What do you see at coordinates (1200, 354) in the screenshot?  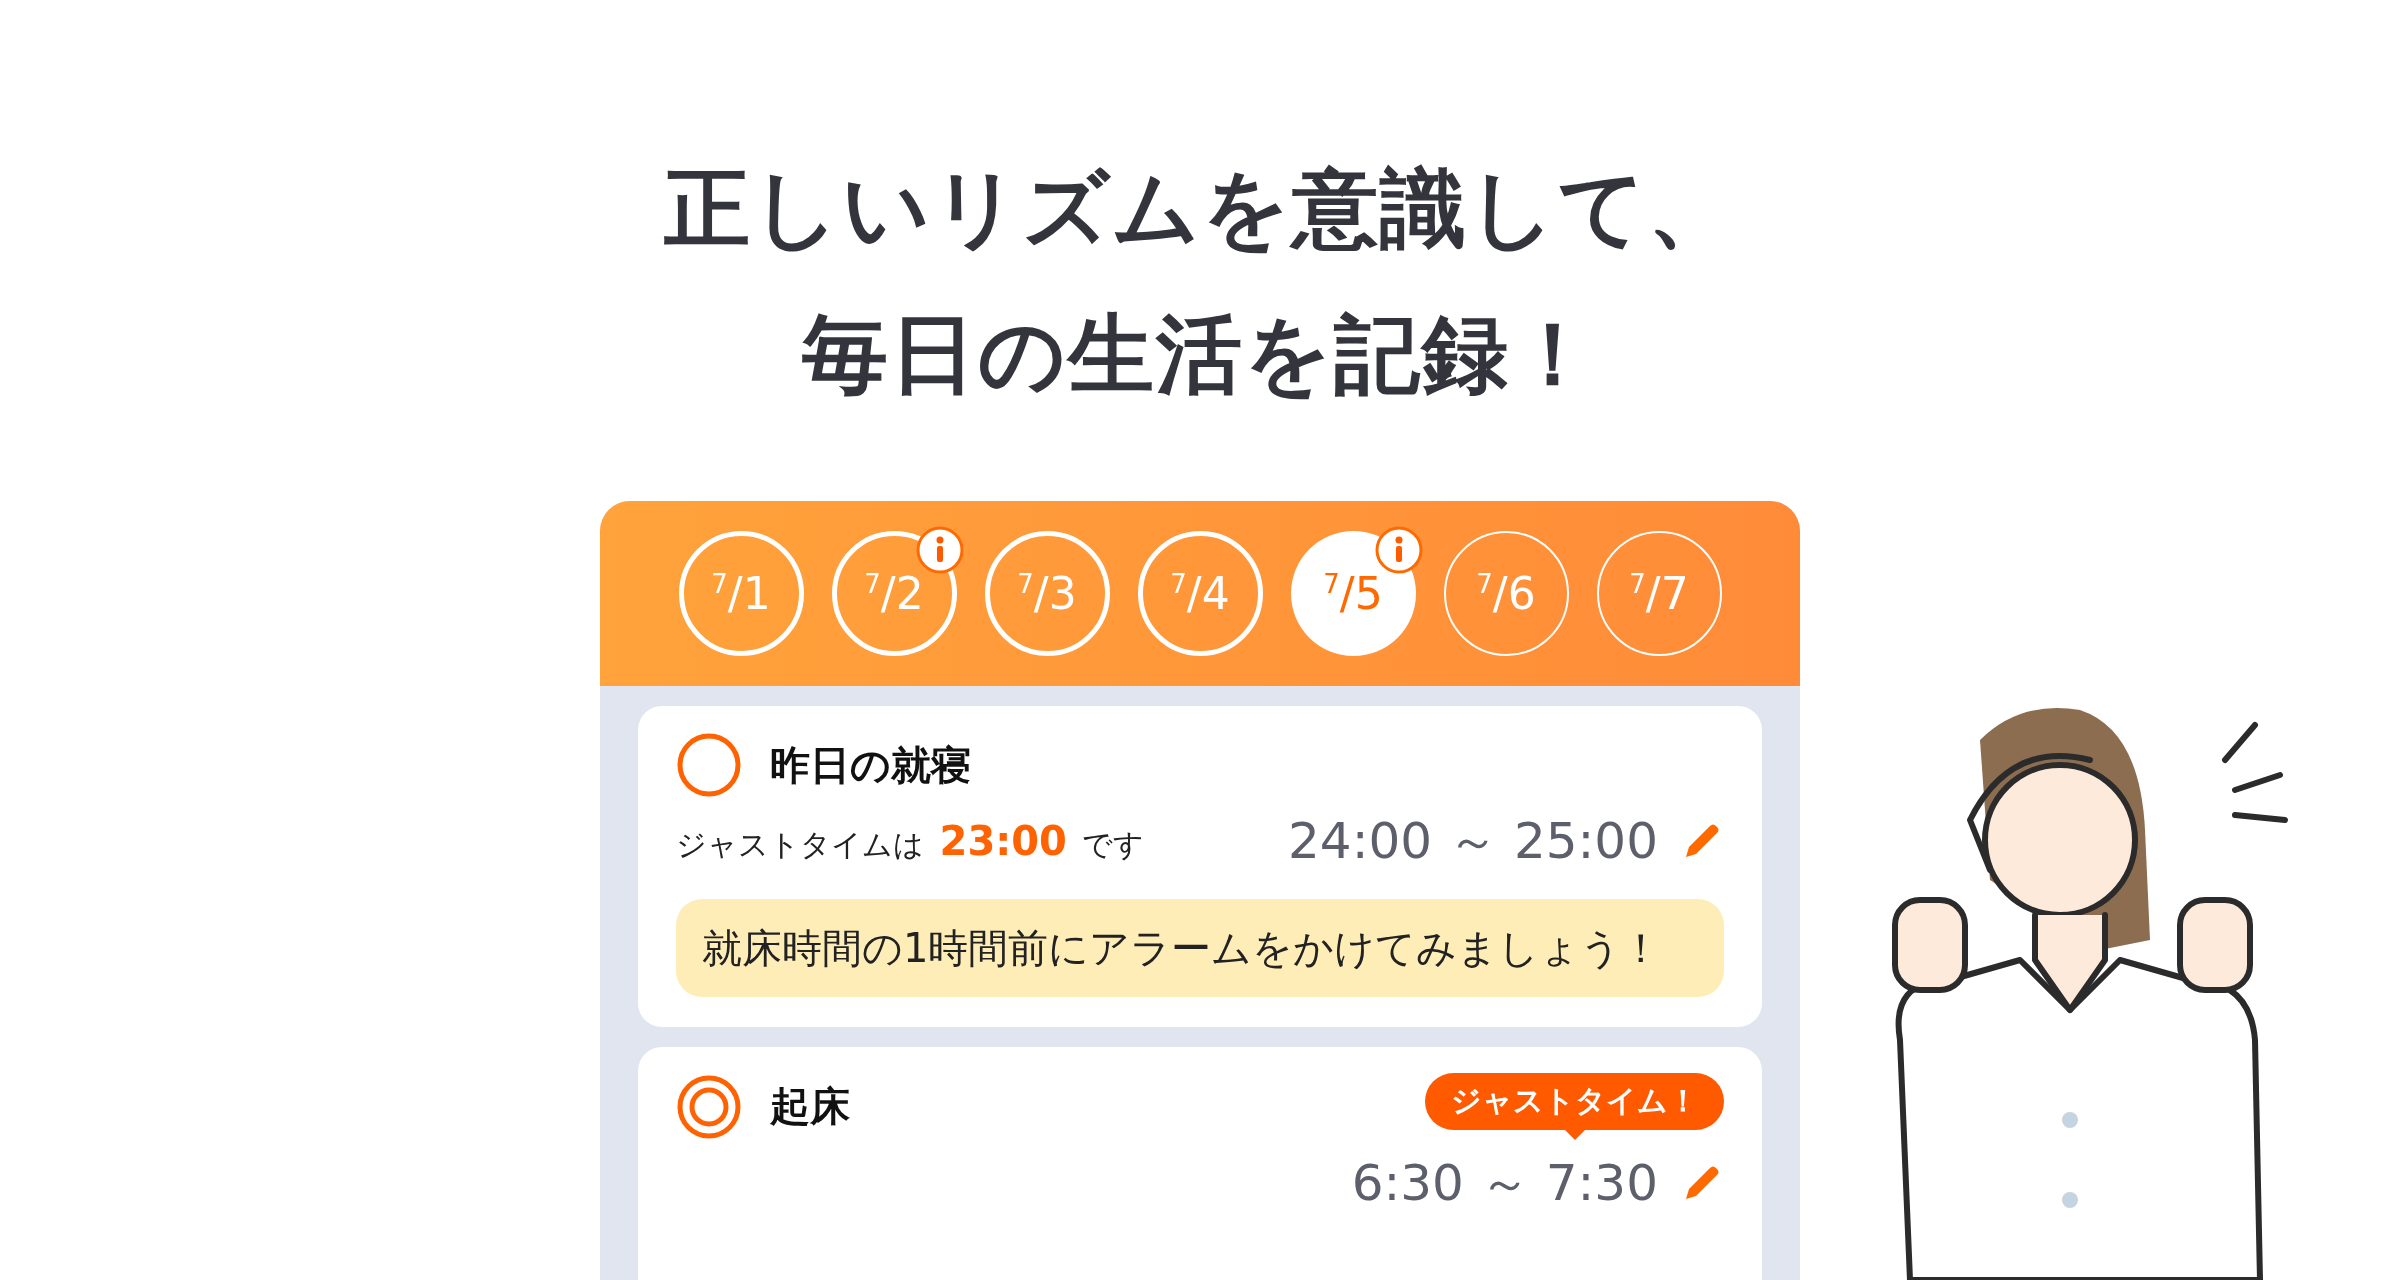 I see `headline: 毎日の生活を記録！` at bounding box center [1200, 354].